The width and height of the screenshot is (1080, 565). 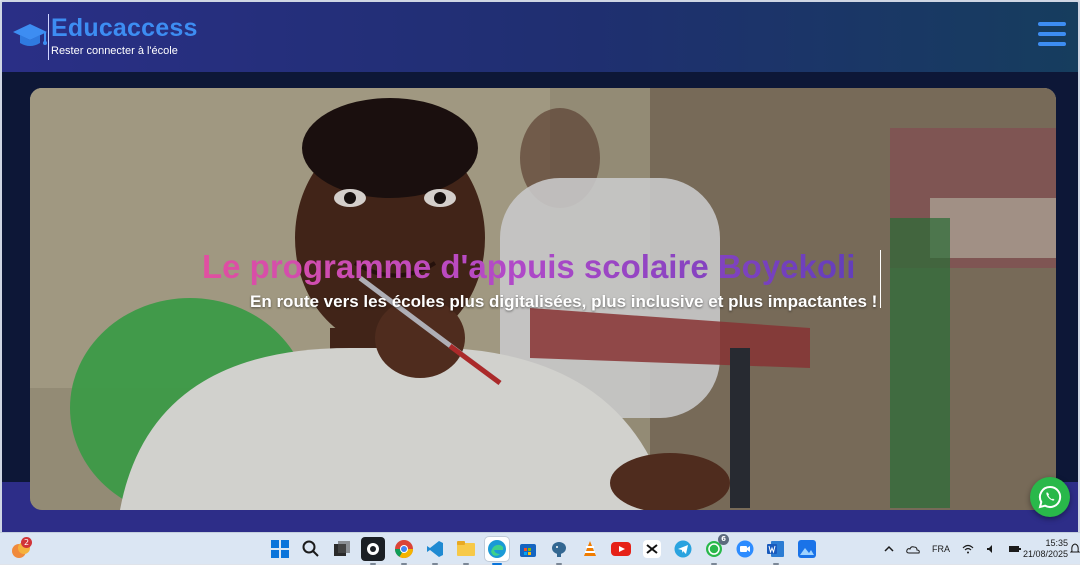 What do you see at coordinates (280, 549) in the screenshot?
I see `windows-start-icon` at bounding box center [280, 549].